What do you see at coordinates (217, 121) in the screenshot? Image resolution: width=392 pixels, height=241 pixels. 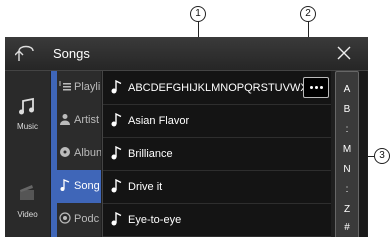 I see `list-item: Asian Flavor` at bounding box center [217, 121].